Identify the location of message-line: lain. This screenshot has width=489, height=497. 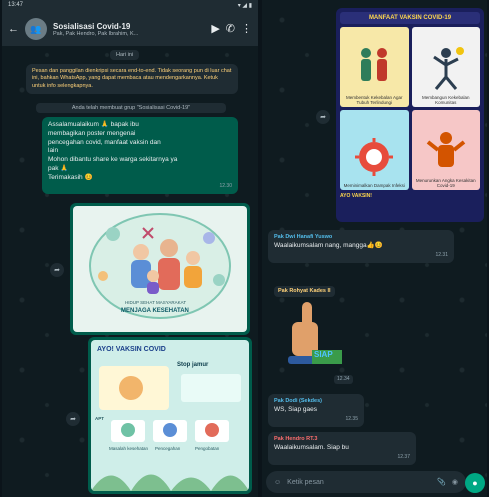
(53, 151).